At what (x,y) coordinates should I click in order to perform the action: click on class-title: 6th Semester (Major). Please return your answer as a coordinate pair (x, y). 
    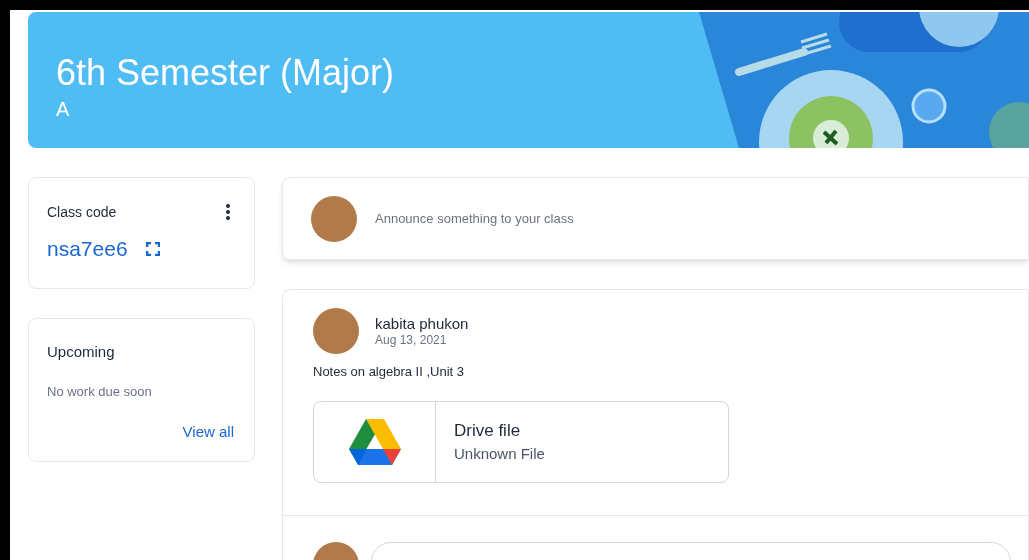
    Looking at the image, I should click on (225, 73).